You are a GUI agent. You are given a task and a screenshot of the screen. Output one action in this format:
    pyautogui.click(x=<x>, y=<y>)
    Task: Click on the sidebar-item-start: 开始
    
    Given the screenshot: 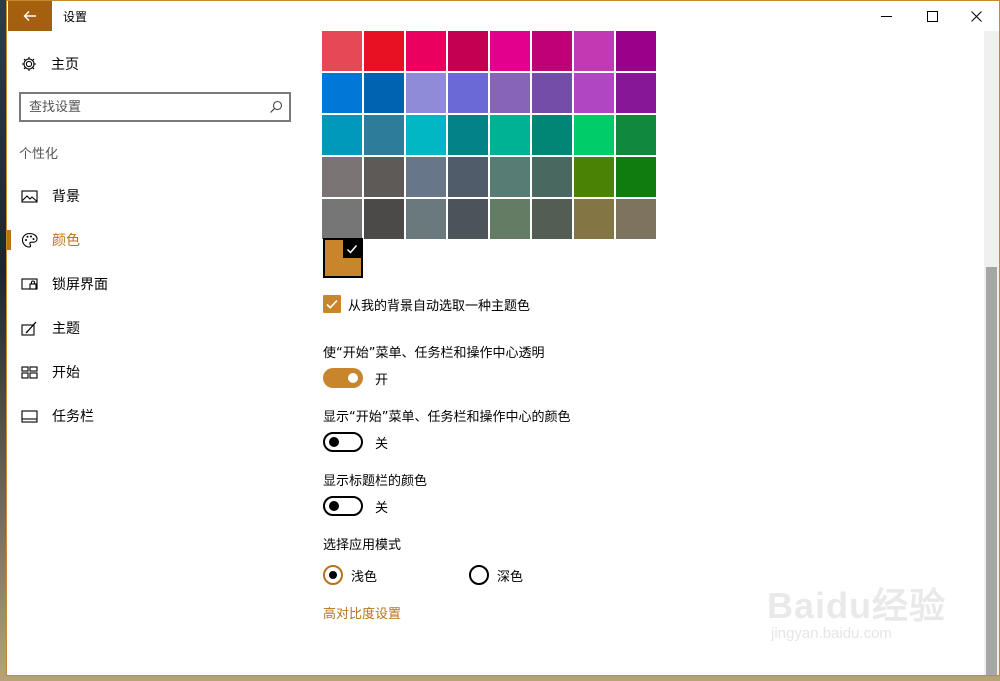 What is the action you would take?
    pyautogui.click(x=157, y=372)
    